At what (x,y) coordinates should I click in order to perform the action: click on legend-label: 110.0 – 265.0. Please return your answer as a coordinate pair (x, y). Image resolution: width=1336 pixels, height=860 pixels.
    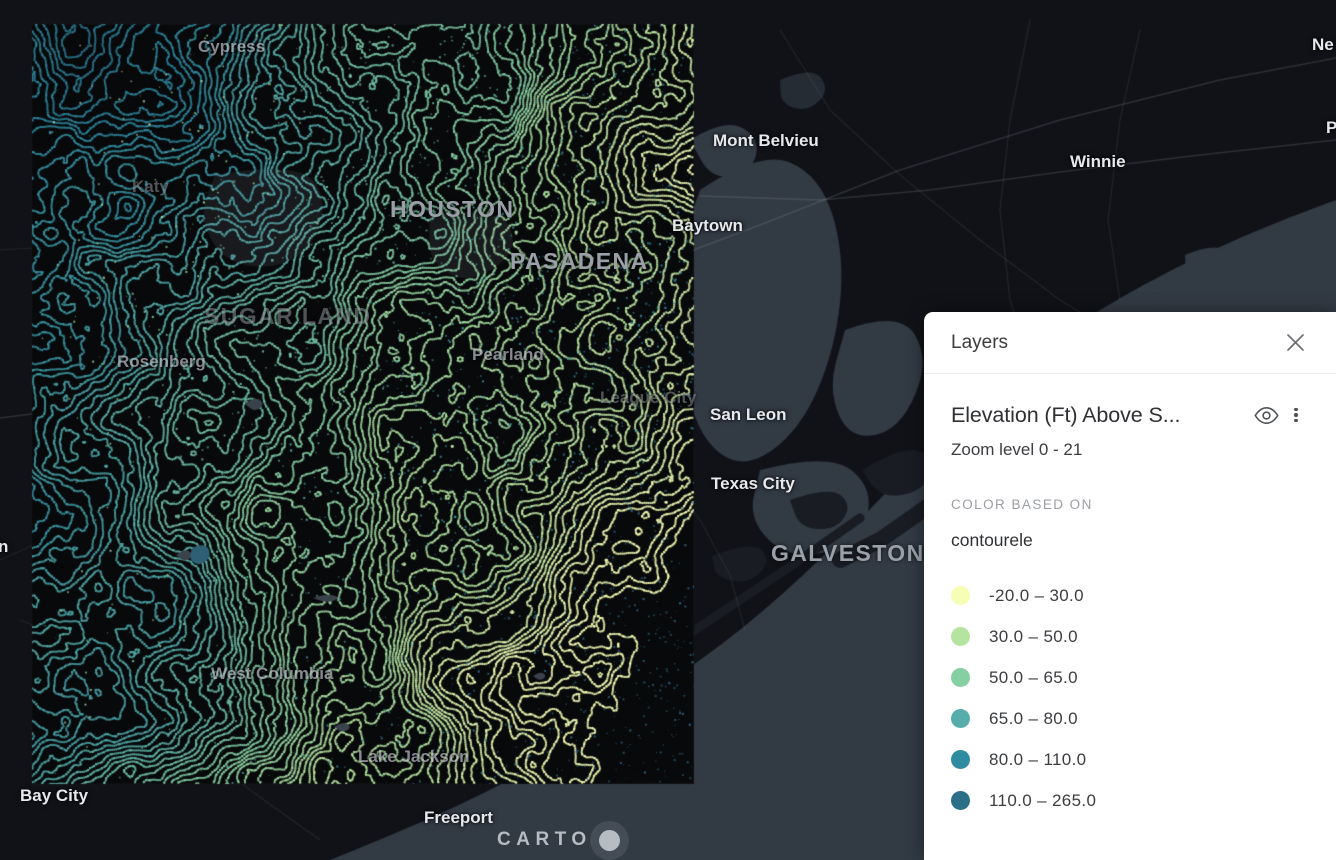
    Looking at the image, I should click on (1043, 800).